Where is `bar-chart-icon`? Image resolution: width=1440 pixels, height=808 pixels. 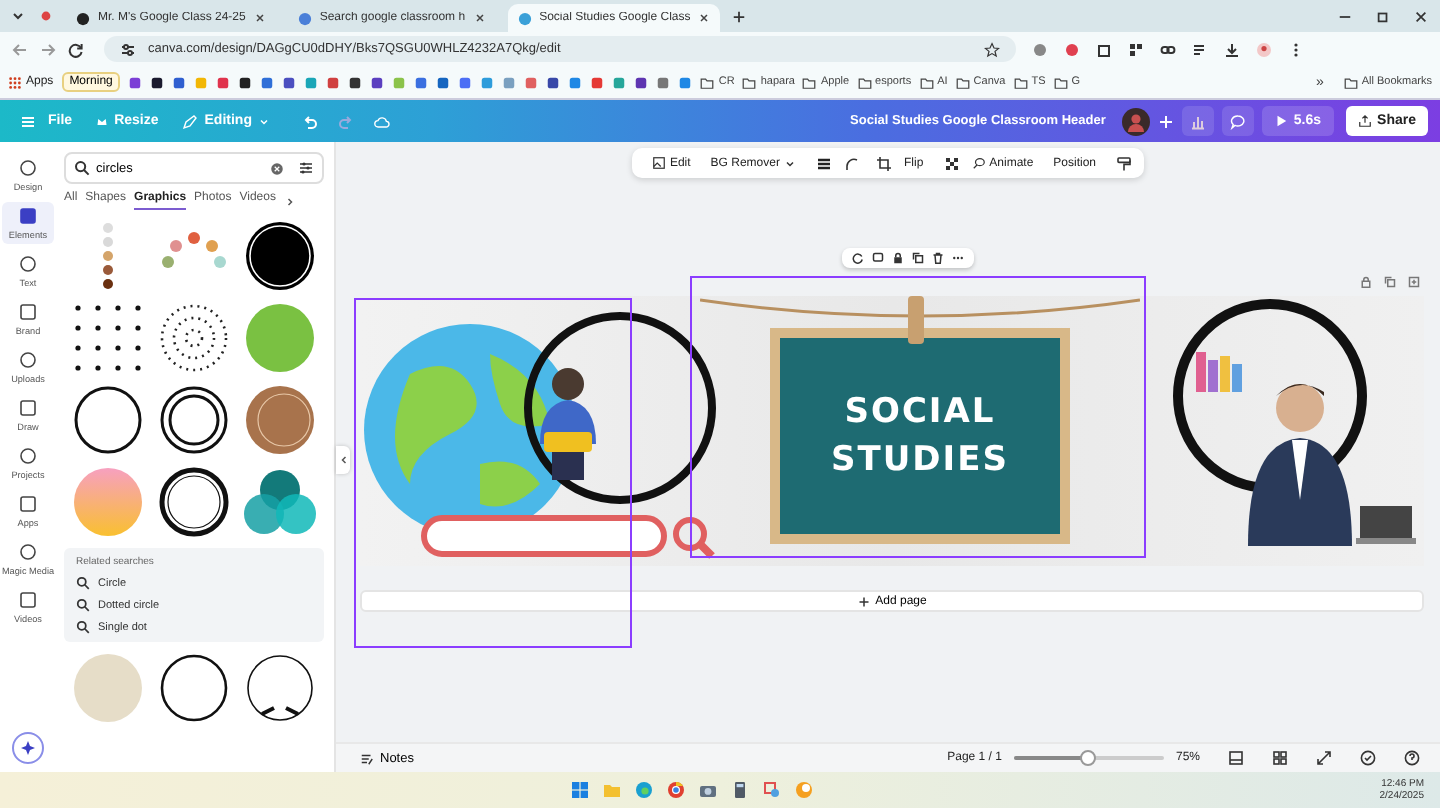
bar-chart-icon is located at coordinates (1197, 121).